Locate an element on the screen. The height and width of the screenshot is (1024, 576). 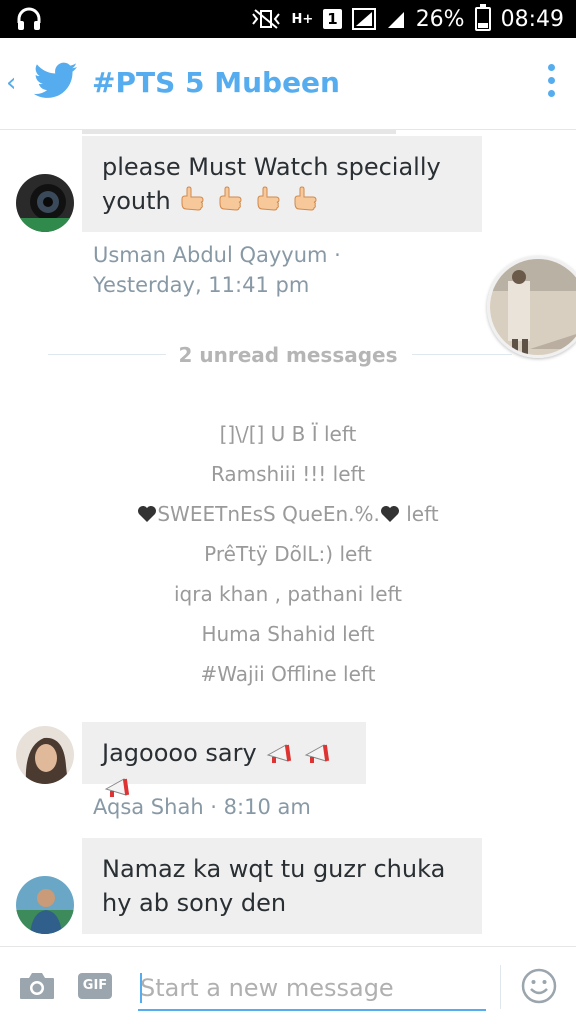
twitter-bird-icon is located at coordinates (56, 81).